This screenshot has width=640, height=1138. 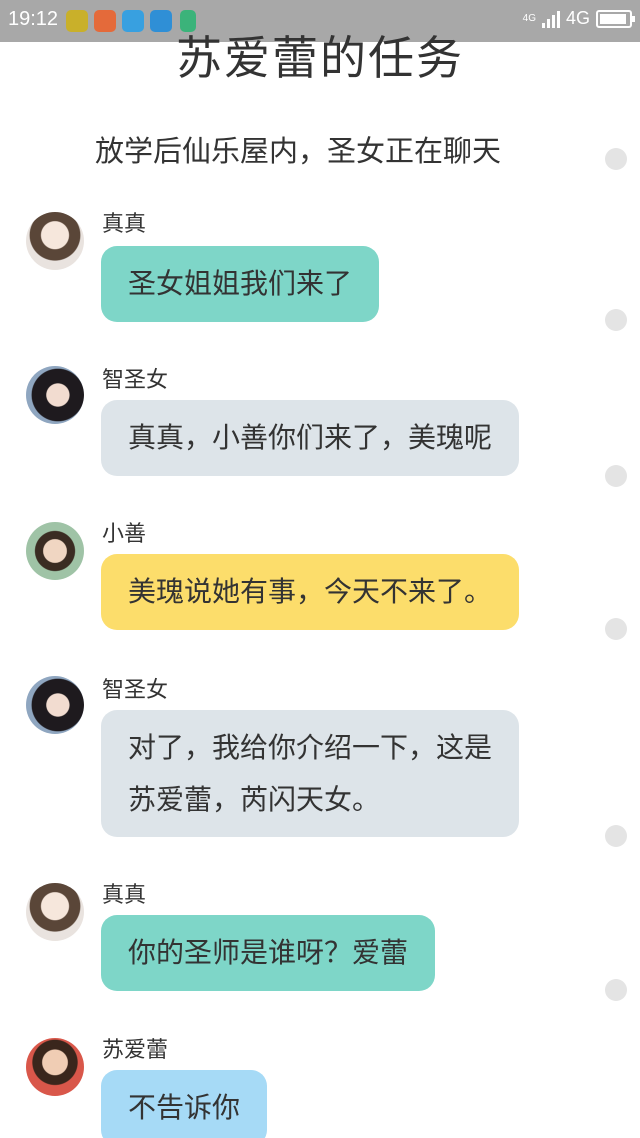 What do you see at coordinates (310, 747) in the screenshot?
I see `message-text: 对了，我给你介绍一下，这是` at bounding box center [310, 747].